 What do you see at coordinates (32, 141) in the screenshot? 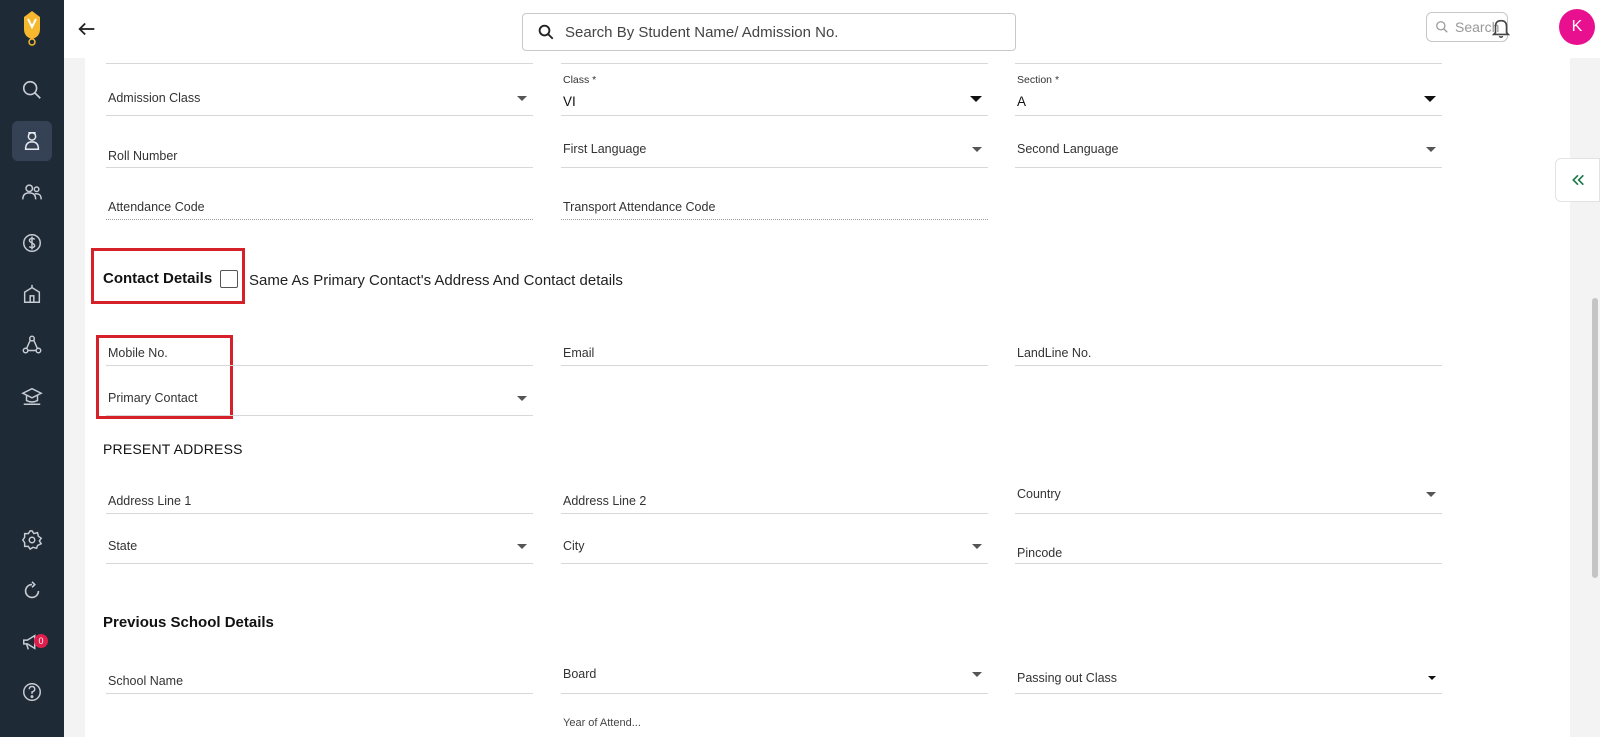
I see `student-icon` at bounding box center [32, 141].